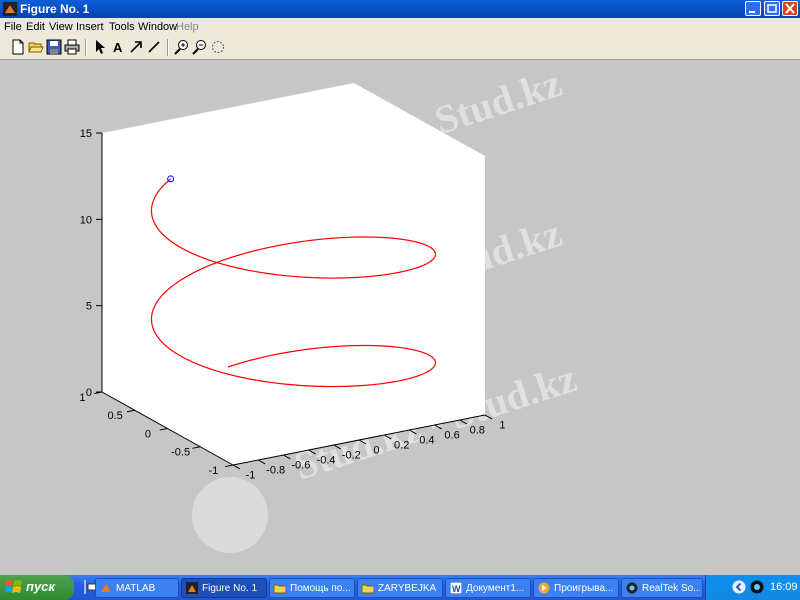  Describe the element at coordinates (61, 27) in the screenshot. I see `menu-view: View` at that location.